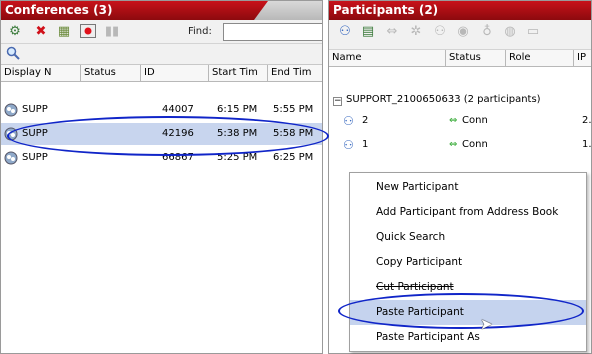 The height and width of the screenshot is (354, 592). What do you see at coordinates (468, 312) in the screenshot?
I see `menu-item-paste-participant: Paste Participant` at bounding box center [468, 312].